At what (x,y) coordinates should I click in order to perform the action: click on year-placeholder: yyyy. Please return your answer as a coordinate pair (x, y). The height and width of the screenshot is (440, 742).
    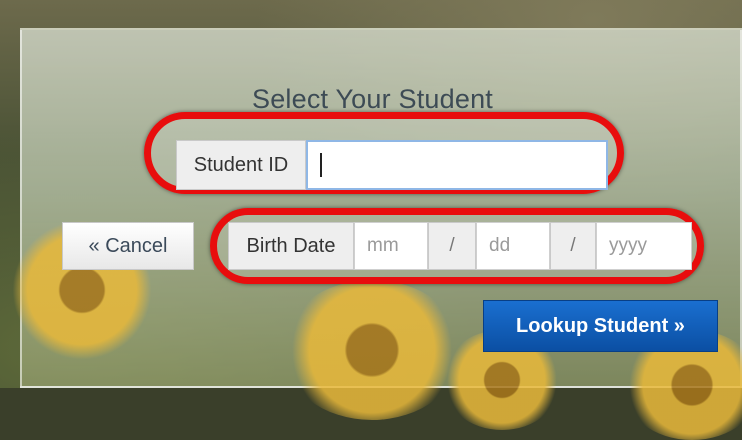
    Looking at the image, I should click on (628, 245).